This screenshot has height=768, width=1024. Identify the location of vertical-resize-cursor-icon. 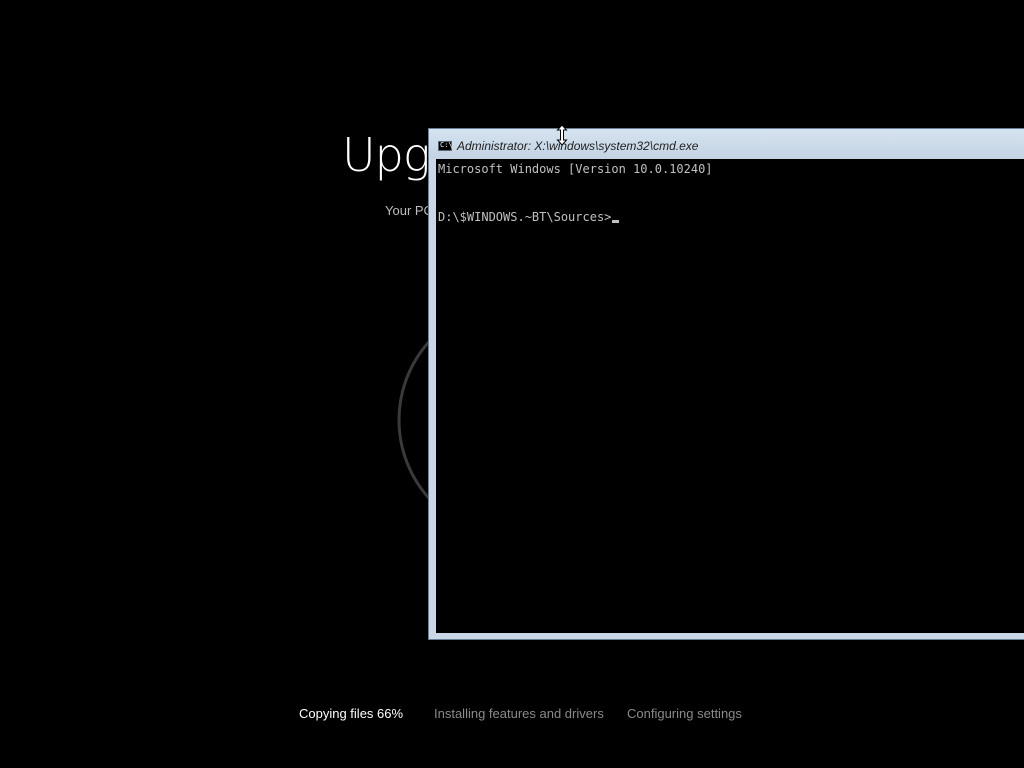
(562, 135).